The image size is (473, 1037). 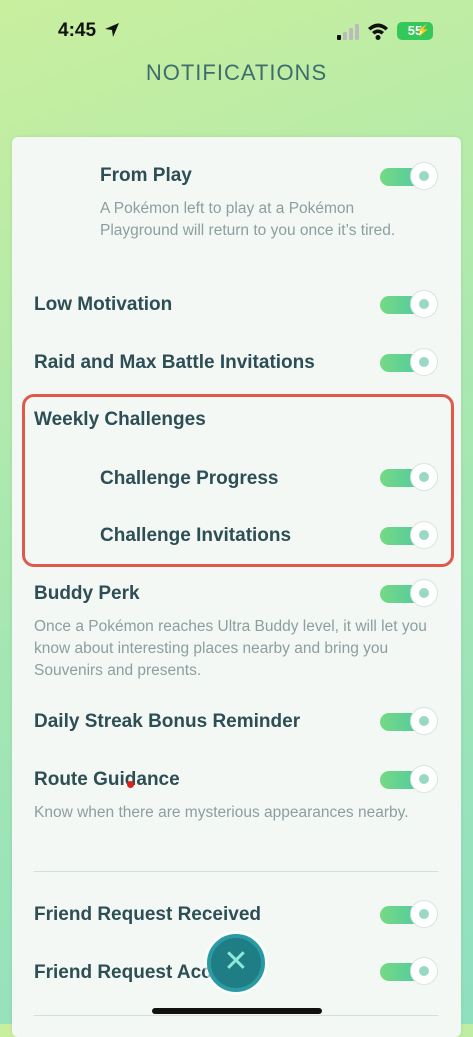 What do you see at coordinates (409, 363) in the screenshot?
I see `toggle-raid-invitations` at bounding box center [409, 363].